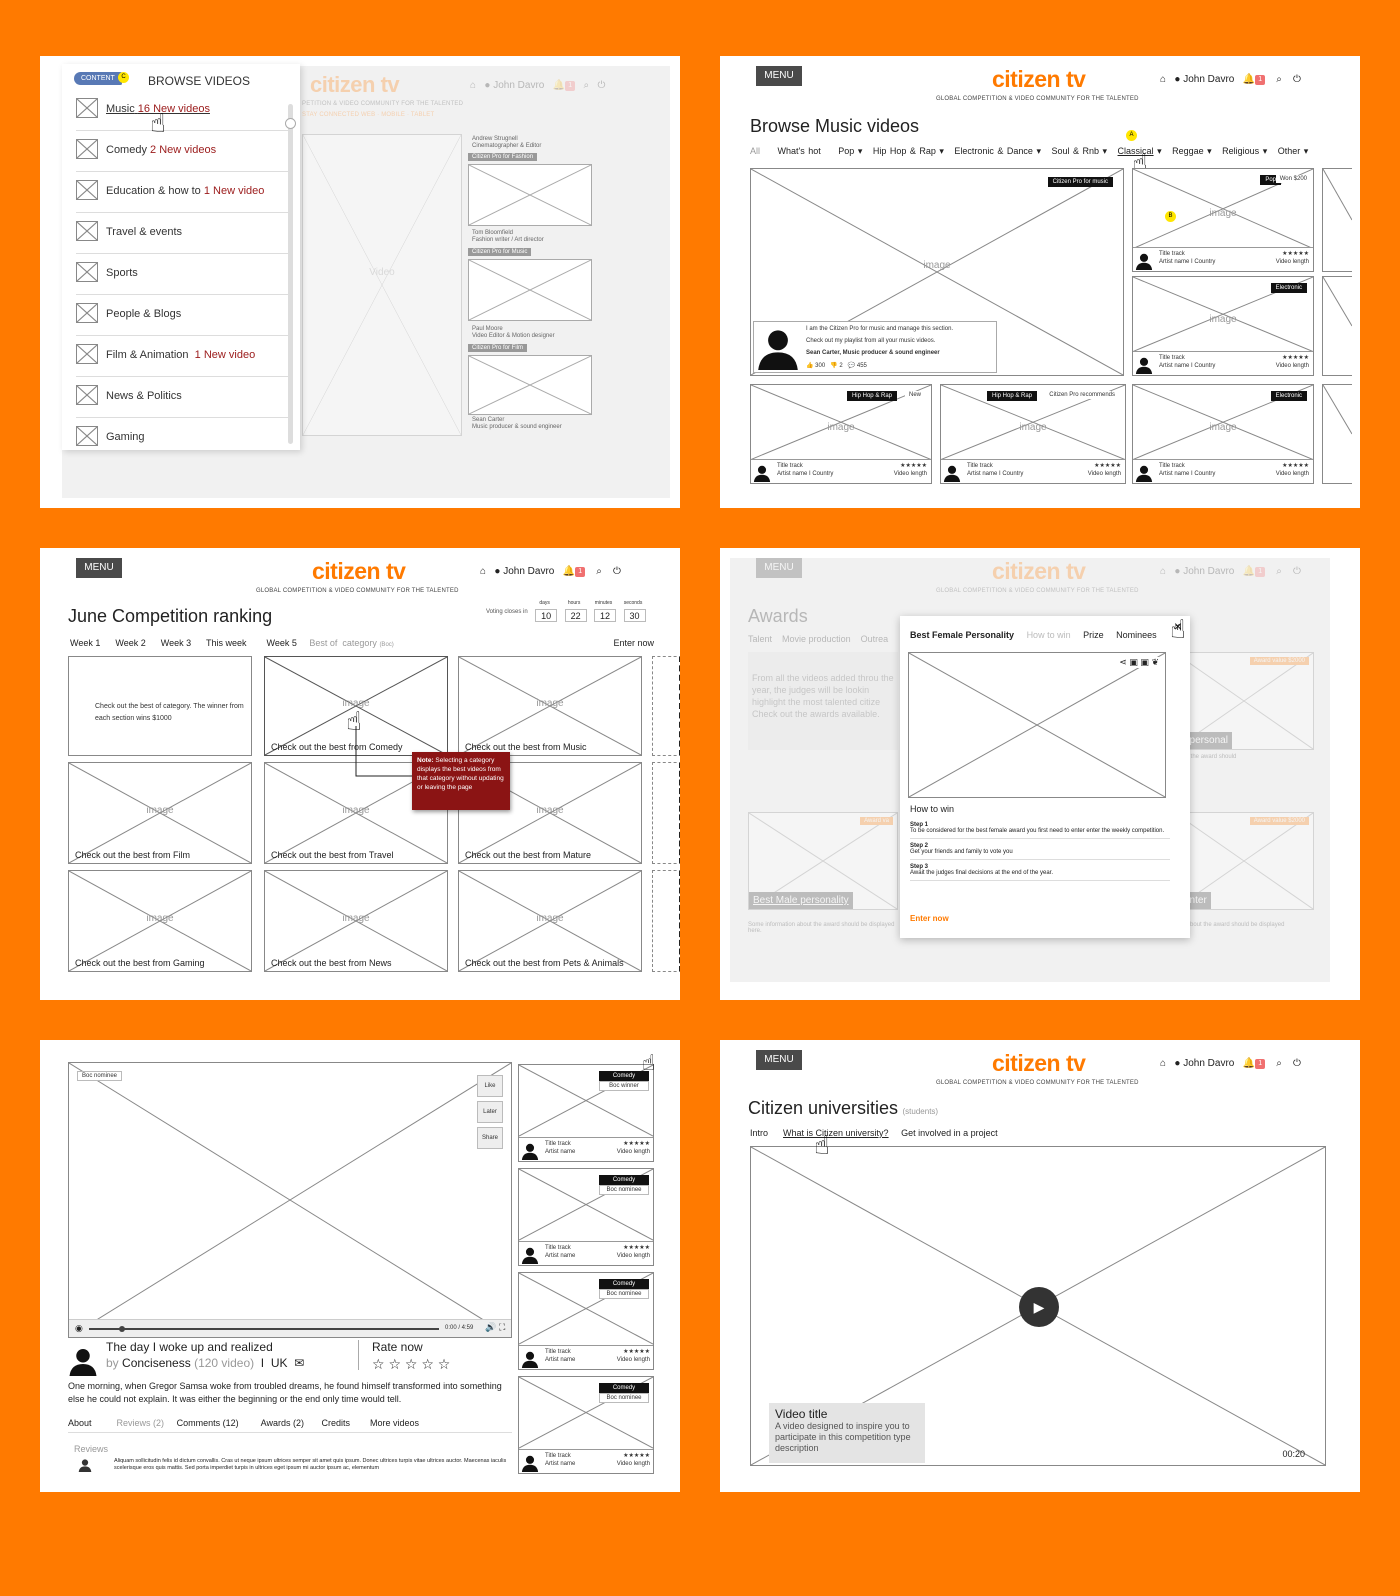 The width and height of the screenshot is (1400, 1596). What do you see at coordinates (755, 151) in the screenshot?
I see `tab-all: All` at bounding box center [755, 151].